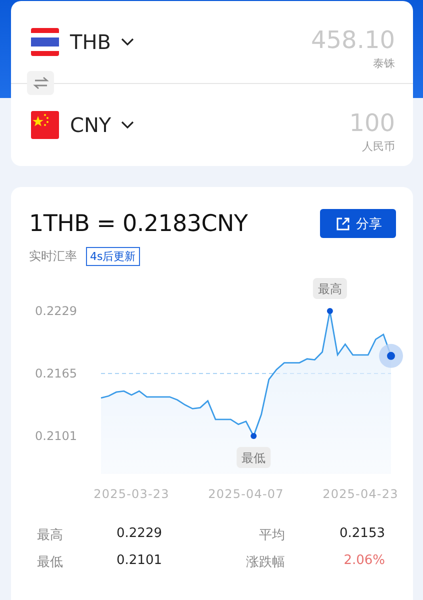 The height and width of the screenshot is (600, 423). I want to click on realtime-rate-label: 实时汇率, so click(53, 256).